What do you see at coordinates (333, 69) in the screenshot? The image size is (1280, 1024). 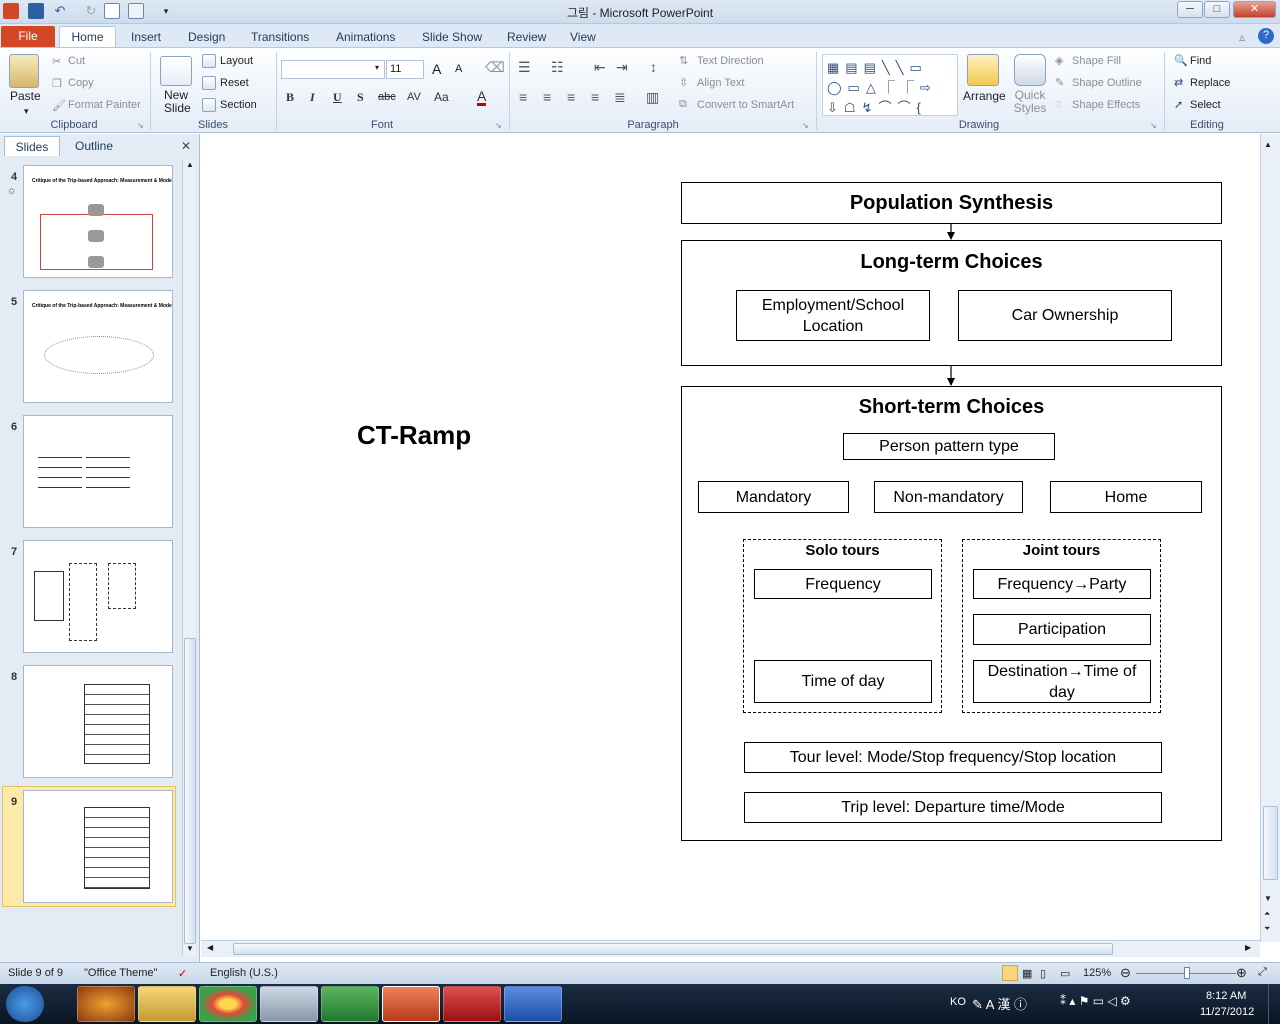 I see `font-name-field` at bounding box center [333, 69].